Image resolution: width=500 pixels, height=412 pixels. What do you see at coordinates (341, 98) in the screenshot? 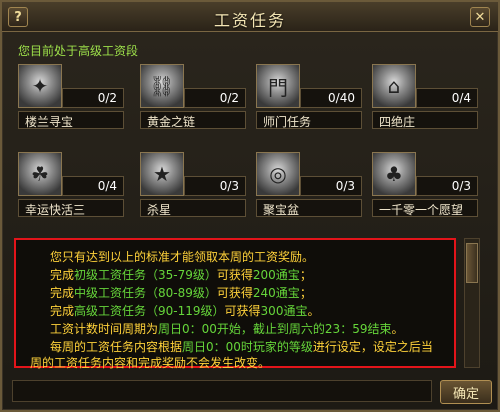
I see `task-count: 0/40` at bounding box center [341, 98].